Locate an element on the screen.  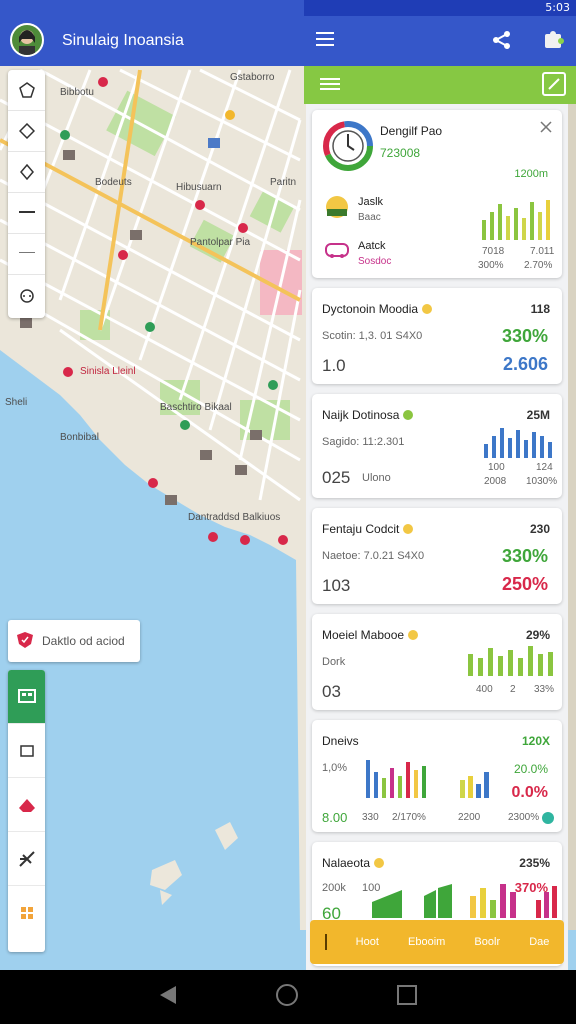
card-secondary-value: 2.606 is located at coordinates (525, 364).